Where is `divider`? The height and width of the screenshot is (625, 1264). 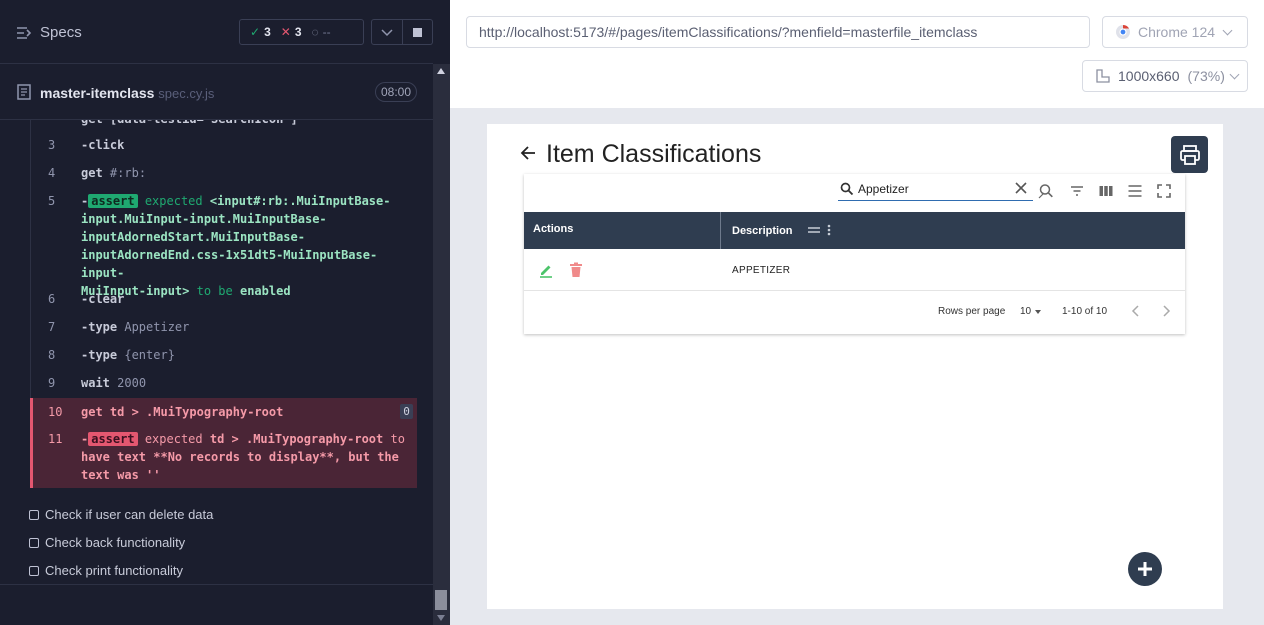
divider is located at coordinates (216, 584).